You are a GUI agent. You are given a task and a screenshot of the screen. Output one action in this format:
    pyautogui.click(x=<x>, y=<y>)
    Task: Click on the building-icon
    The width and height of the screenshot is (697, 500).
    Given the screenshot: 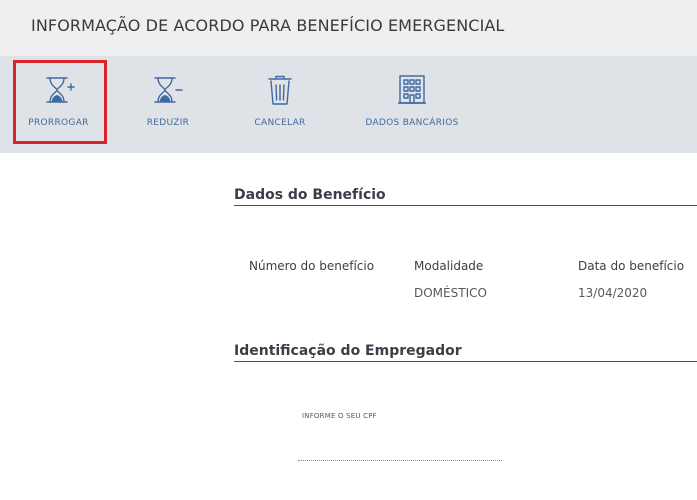 What is the action you would take?
    pyautogui.click(x=412, y=89)
    